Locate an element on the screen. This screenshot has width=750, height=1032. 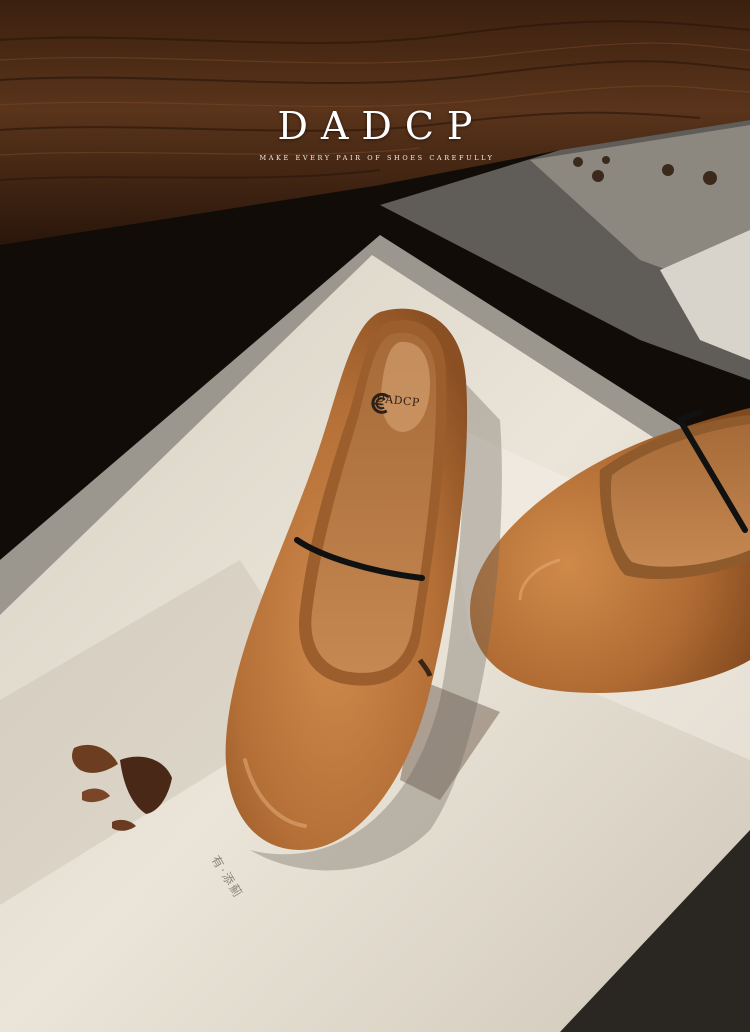
brand-header: DADCP MAKE EVERY PAIR OF SHOES CAREFULLY is located at coordinates (375, 133).